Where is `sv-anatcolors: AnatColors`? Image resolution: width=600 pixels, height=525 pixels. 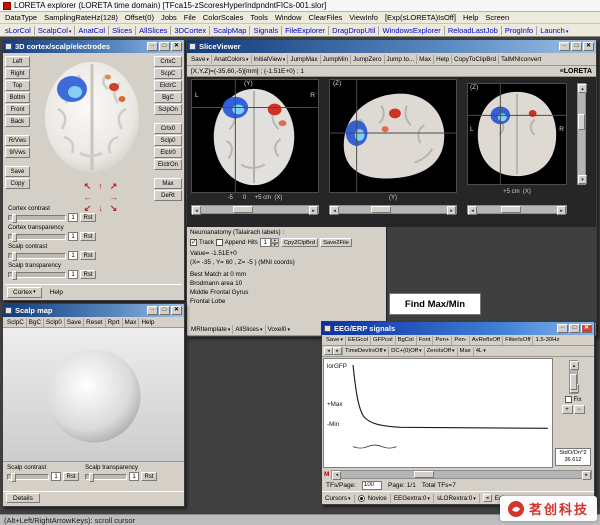
sv-anatcolors: AnatColors is located at coordinates (231, 59).